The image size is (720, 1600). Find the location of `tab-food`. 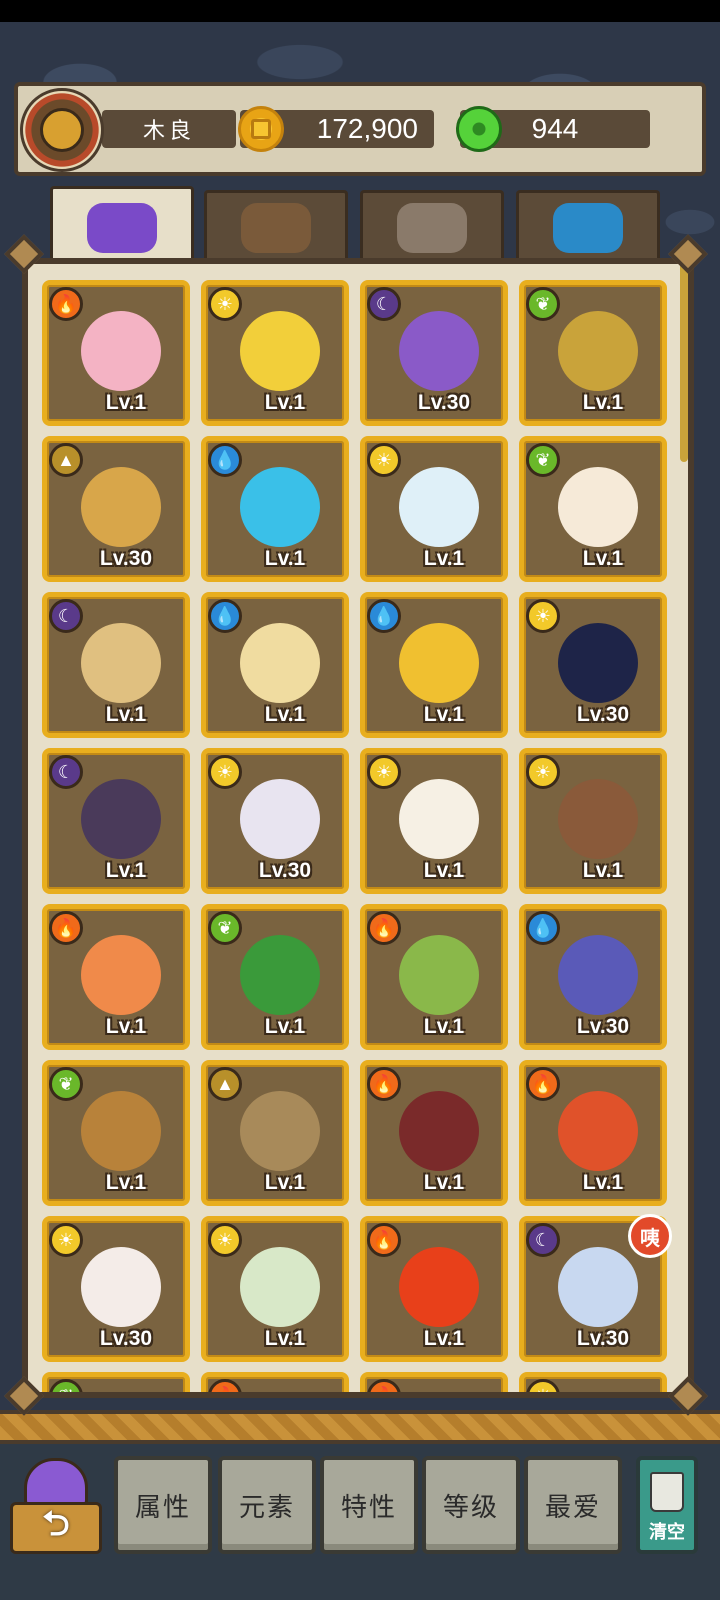

tab-food is located at coordinates (432, 226).